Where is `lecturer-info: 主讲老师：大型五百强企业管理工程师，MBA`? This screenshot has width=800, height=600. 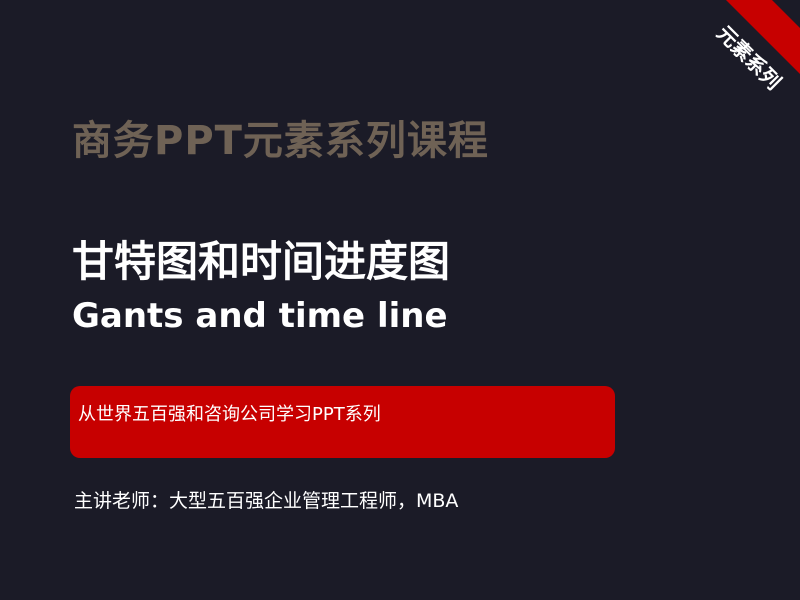 lecturer-info: 主讲老师：大型五百强企业管理工程师，MBA is located at coordinates (266, 501).